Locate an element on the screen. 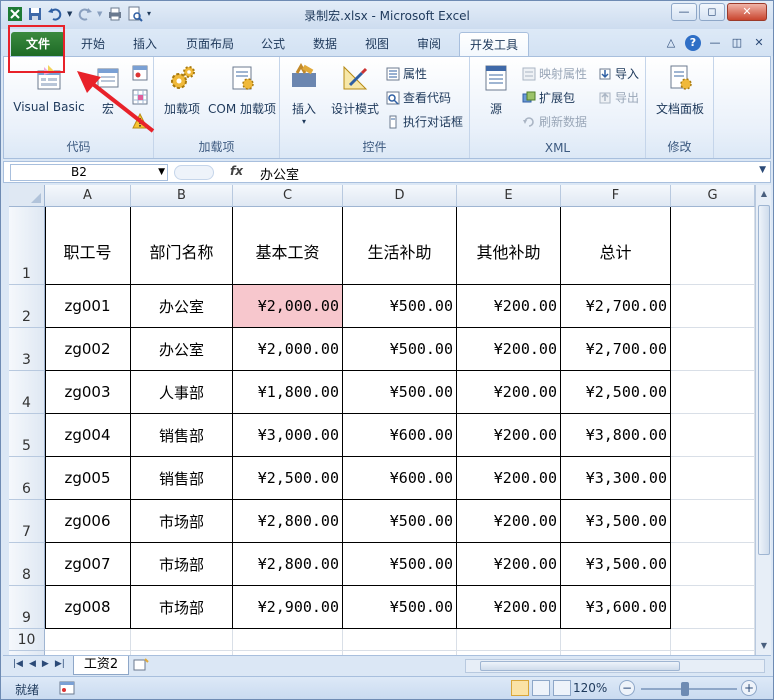 The image size is (774, 700). row-header-4: 4 is located at coordinates (27, 392).